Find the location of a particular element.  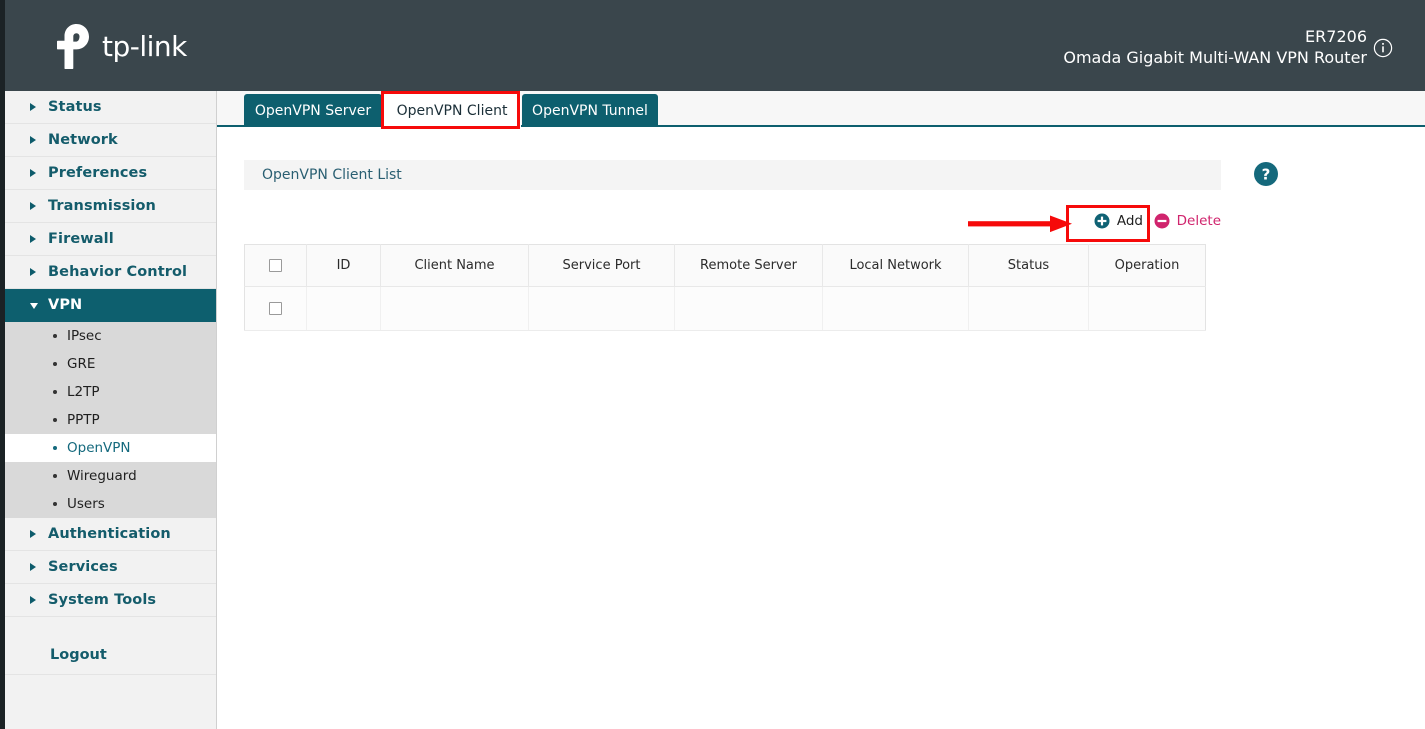

tab-openvpn-server: OpenVPN Server is located at coordinates (313, 110).